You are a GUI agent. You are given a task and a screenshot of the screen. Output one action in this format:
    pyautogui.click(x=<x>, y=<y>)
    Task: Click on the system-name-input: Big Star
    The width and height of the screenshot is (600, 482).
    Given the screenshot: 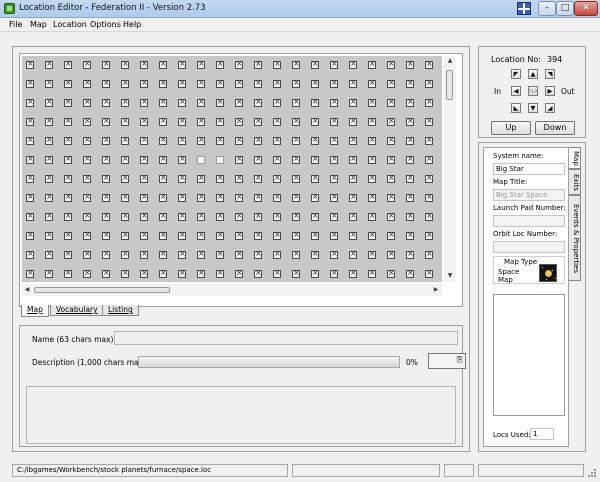 What is the action you would take?
    pyautogui.click(x=529, y=169)
    